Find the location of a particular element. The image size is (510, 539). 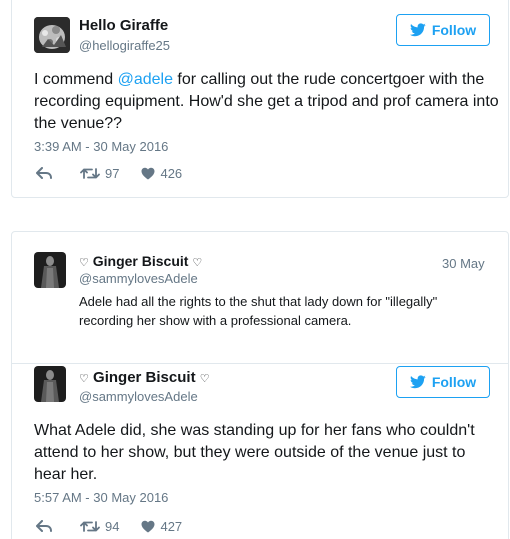

tweet-actions: 97 426 is located at coordinates (120, 173).